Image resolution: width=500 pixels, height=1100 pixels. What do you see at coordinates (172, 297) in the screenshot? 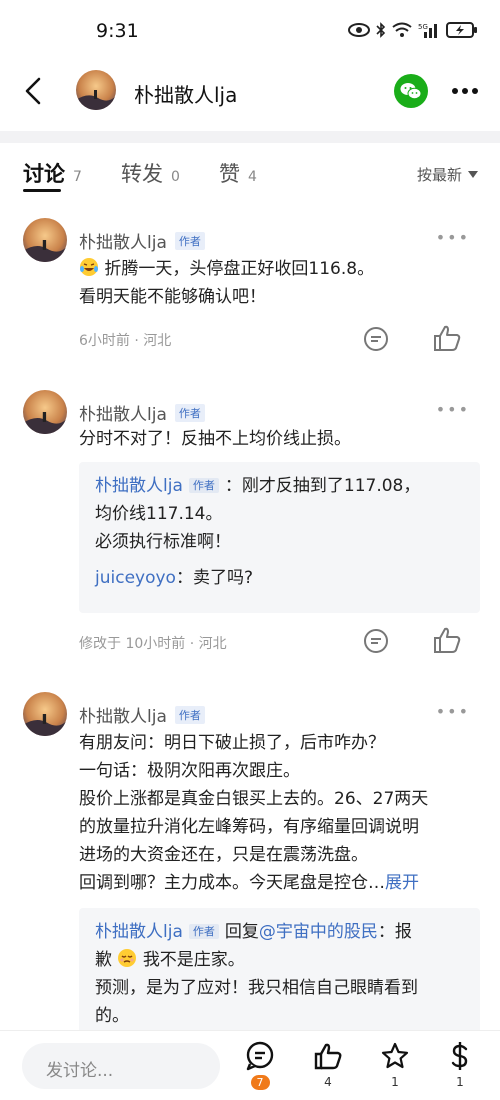
I see `comment-line: 看明天能不能够确认吧！` at bounding box center [172, 297].